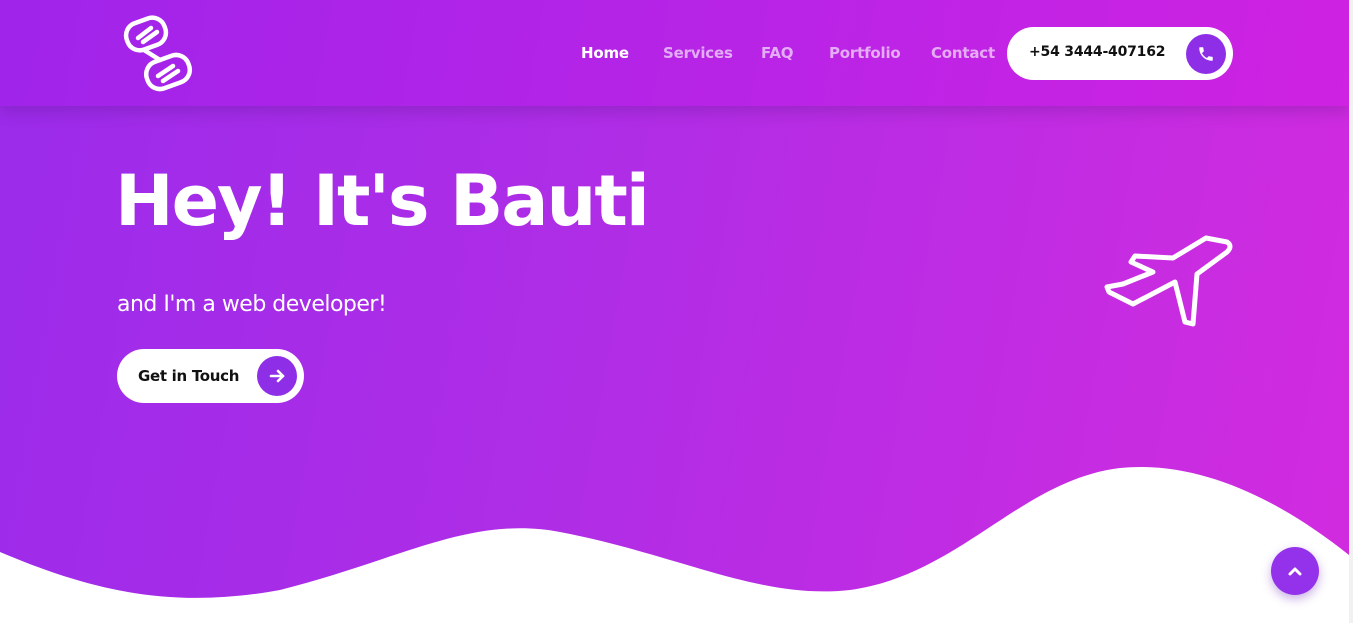 Image resolution: width=1353 pixels, height=623 pixels. Describe the element at coordinates (698, 53) in the screenshot. I see `nav-services: Services` at that location.